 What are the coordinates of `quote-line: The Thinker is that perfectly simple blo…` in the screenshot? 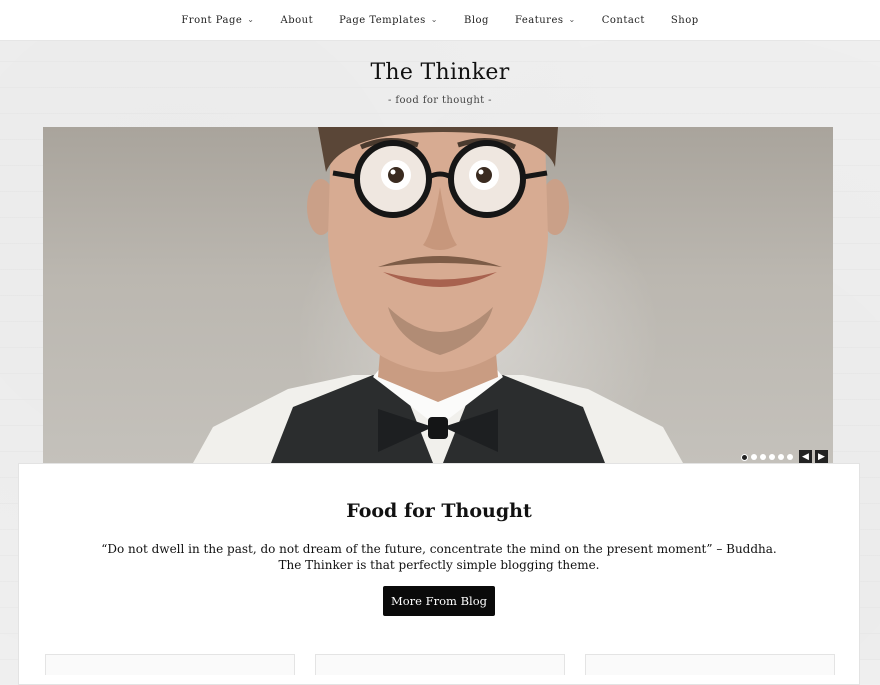 It's located at (439, 565).